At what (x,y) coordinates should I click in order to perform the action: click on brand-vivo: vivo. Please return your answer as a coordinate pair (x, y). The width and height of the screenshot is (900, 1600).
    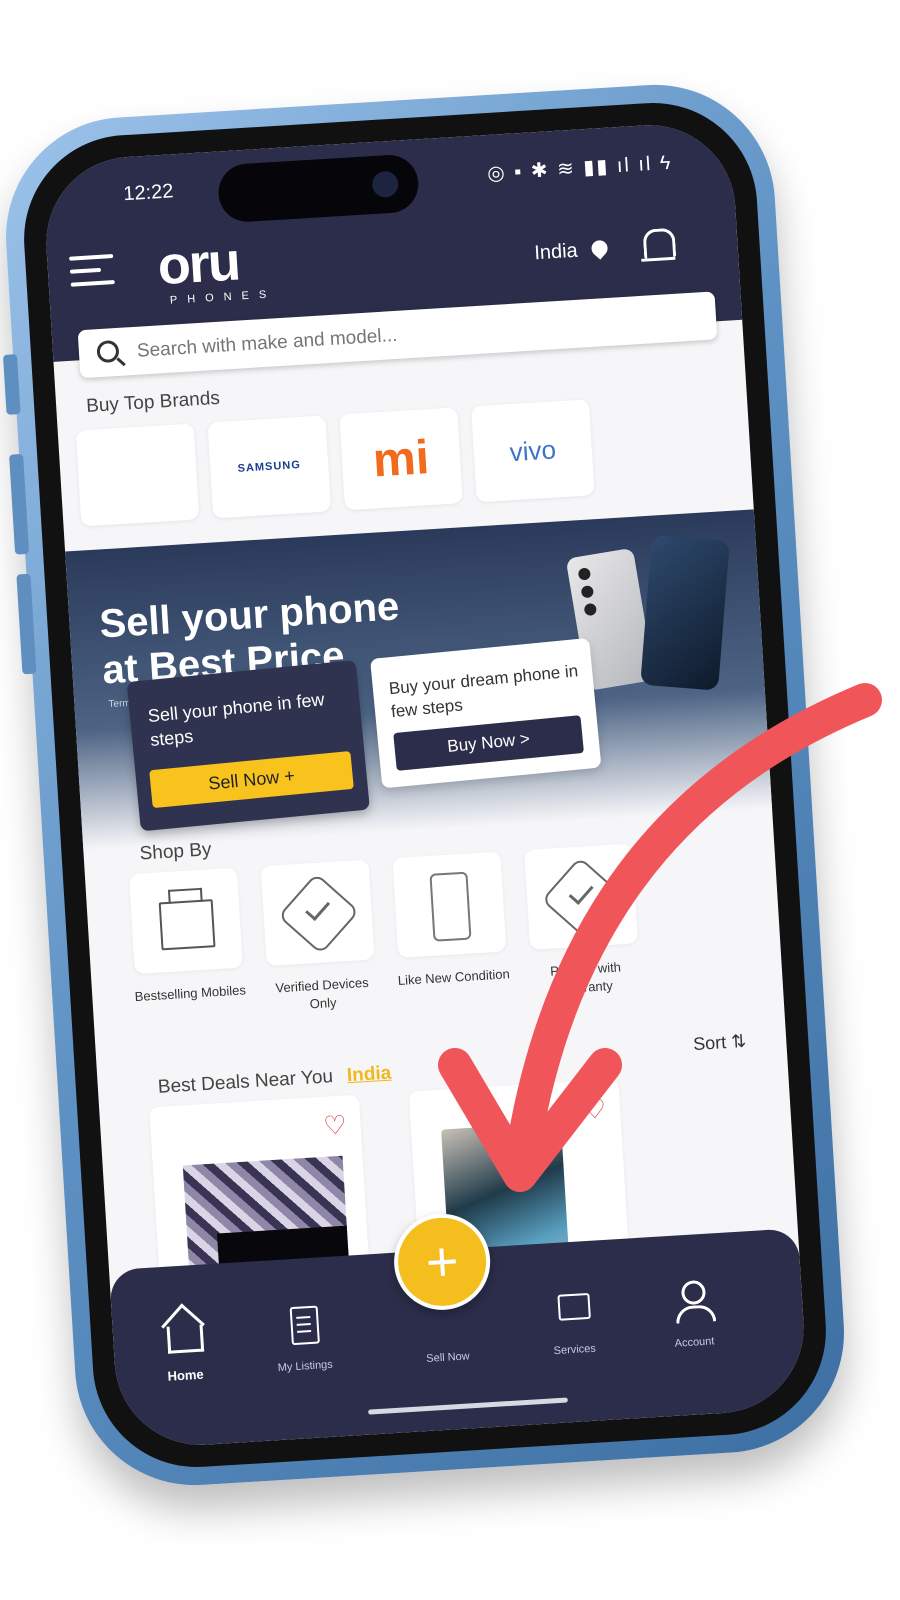
    Looking at the image, I should click on (532, 451).